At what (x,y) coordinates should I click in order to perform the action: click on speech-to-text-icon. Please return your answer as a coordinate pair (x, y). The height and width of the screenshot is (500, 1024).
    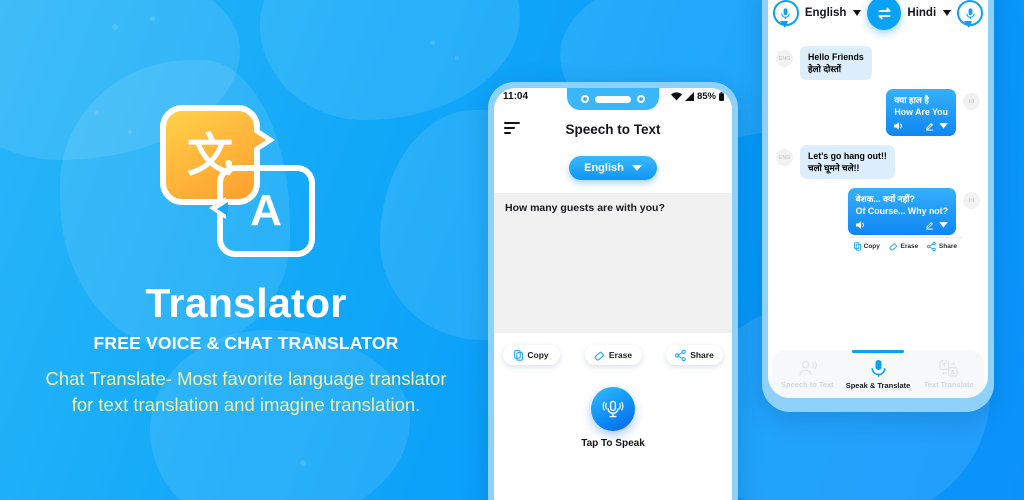
    Looking at the image, I should click on (808, 367).